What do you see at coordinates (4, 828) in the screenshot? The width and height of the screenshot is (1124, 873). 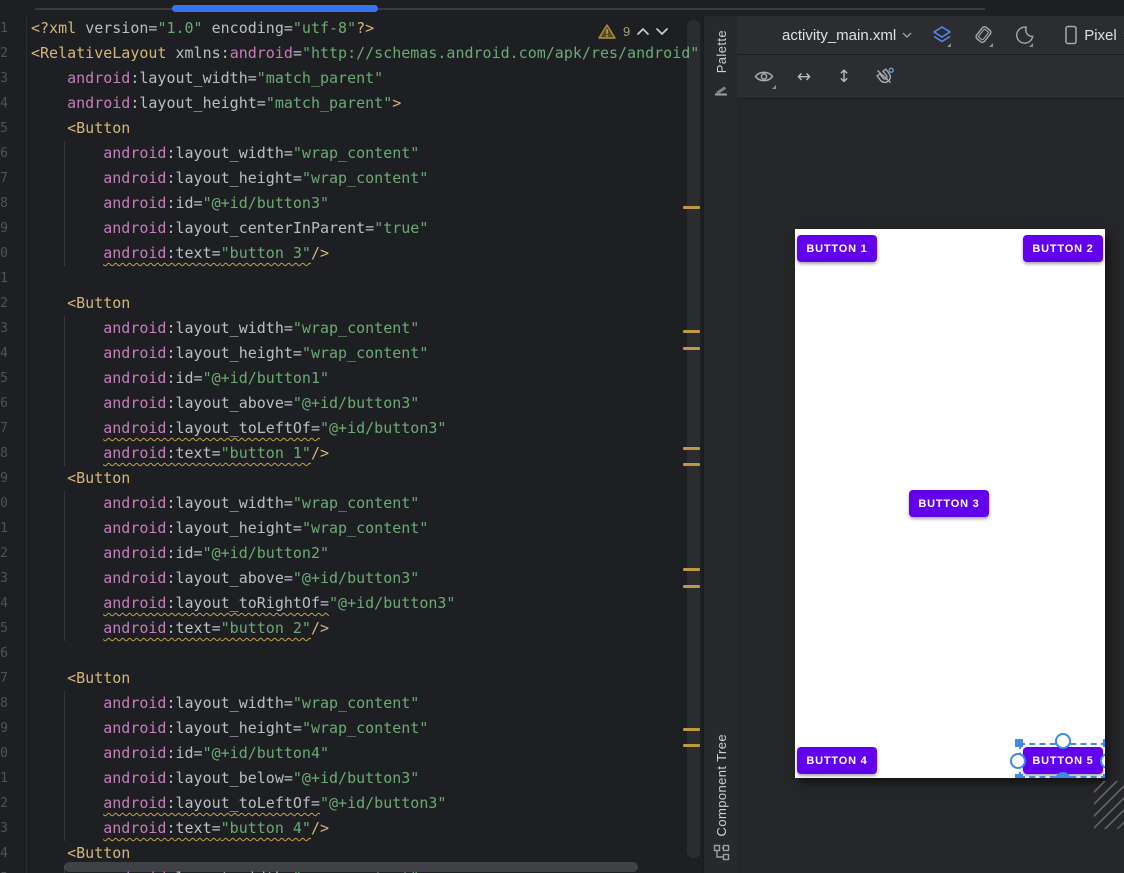 I see `line-number: 33` at bounding box center [4, 828].